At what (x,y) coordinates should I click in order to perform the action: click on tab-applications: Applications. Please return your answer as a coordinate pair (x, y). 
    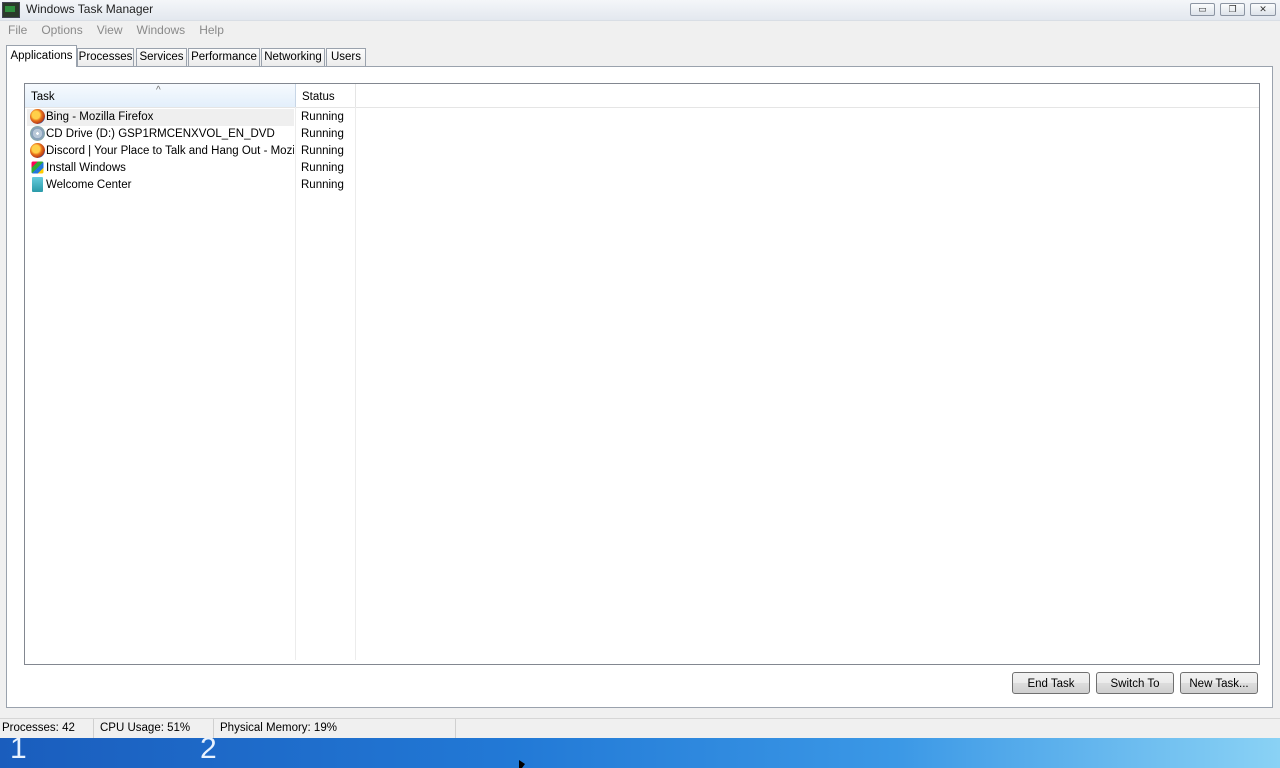
    Looking at the image, I should click on (41, 56).